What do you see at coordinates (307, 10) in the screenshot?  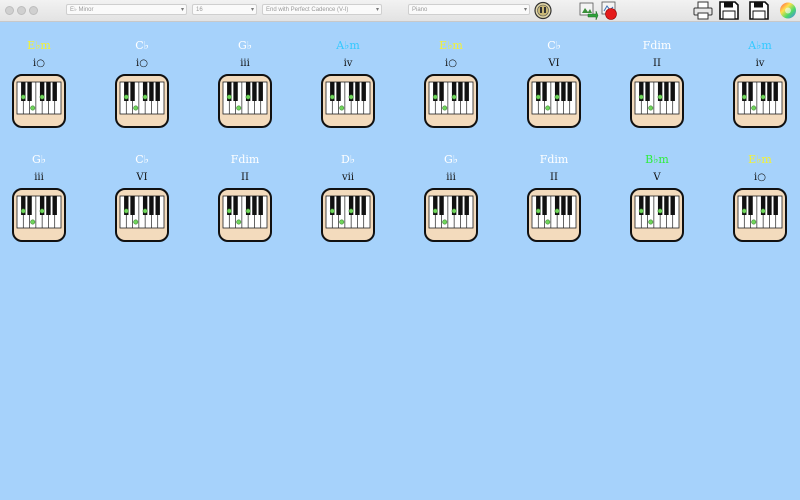 I see `cadence-select-value: End with Perfect Cadence (V-I)` at bounding box center [307, 10].